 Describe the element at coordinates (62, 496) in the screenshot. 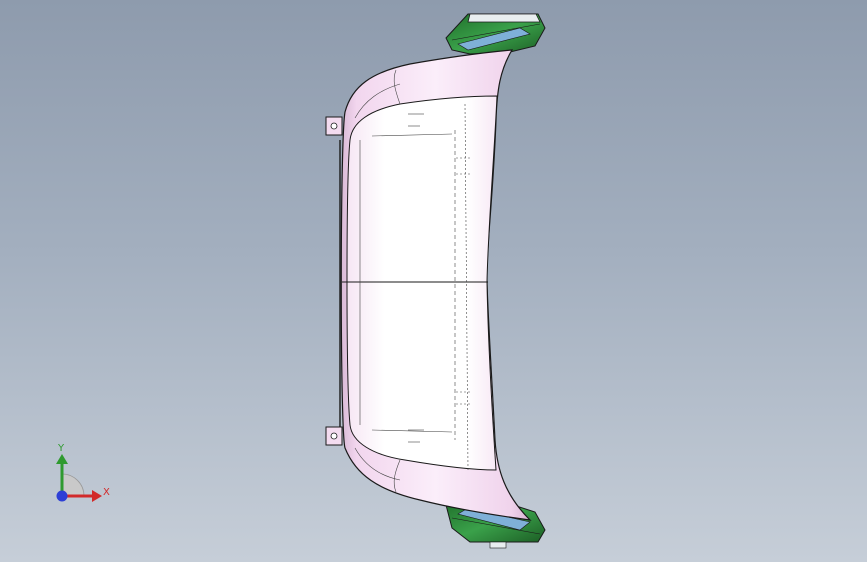

I see `z-axis-dot` at that location.